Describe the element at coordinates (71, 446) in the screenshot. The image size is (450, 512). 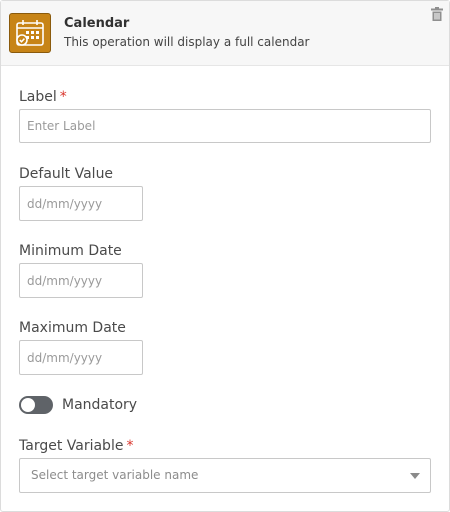
I see `target-variable-text: Target Variable` at that location.